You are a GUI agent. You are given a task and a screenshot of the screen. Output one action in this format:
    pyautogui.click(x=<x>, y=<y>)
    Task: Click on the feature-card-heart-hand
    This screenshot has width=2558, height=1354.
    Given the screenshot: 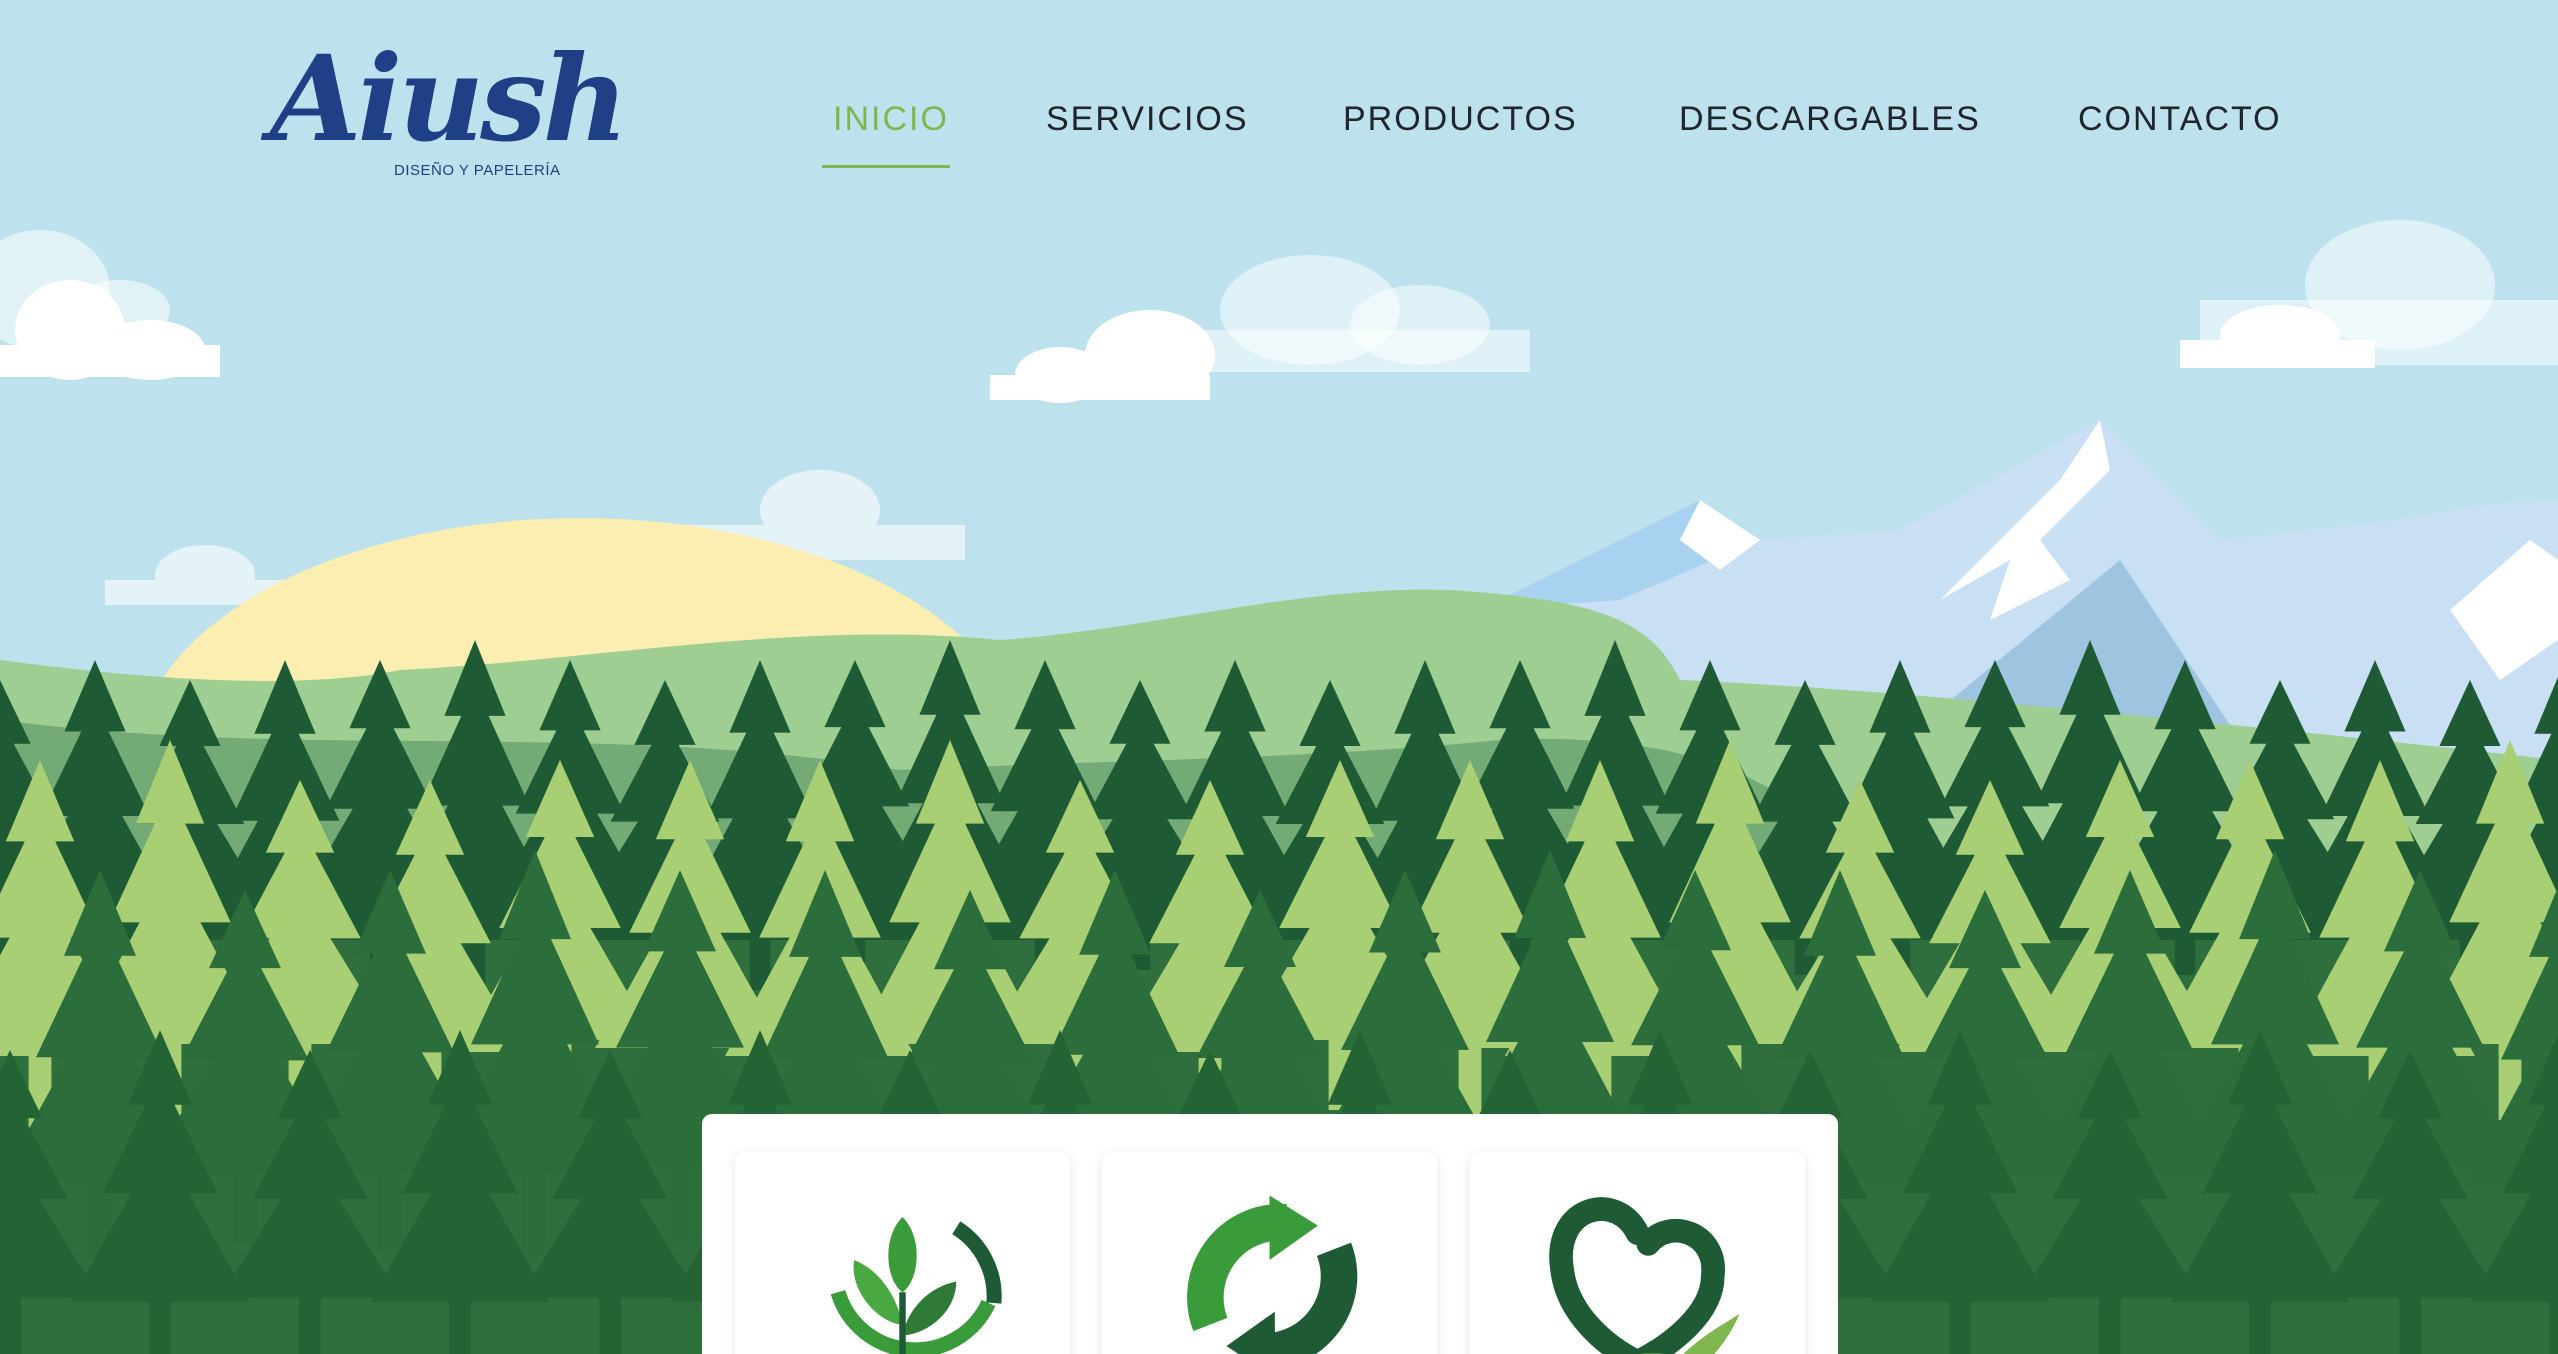 What is the action you would take?
    pyautogui.click(x=1637, y=1253)
    